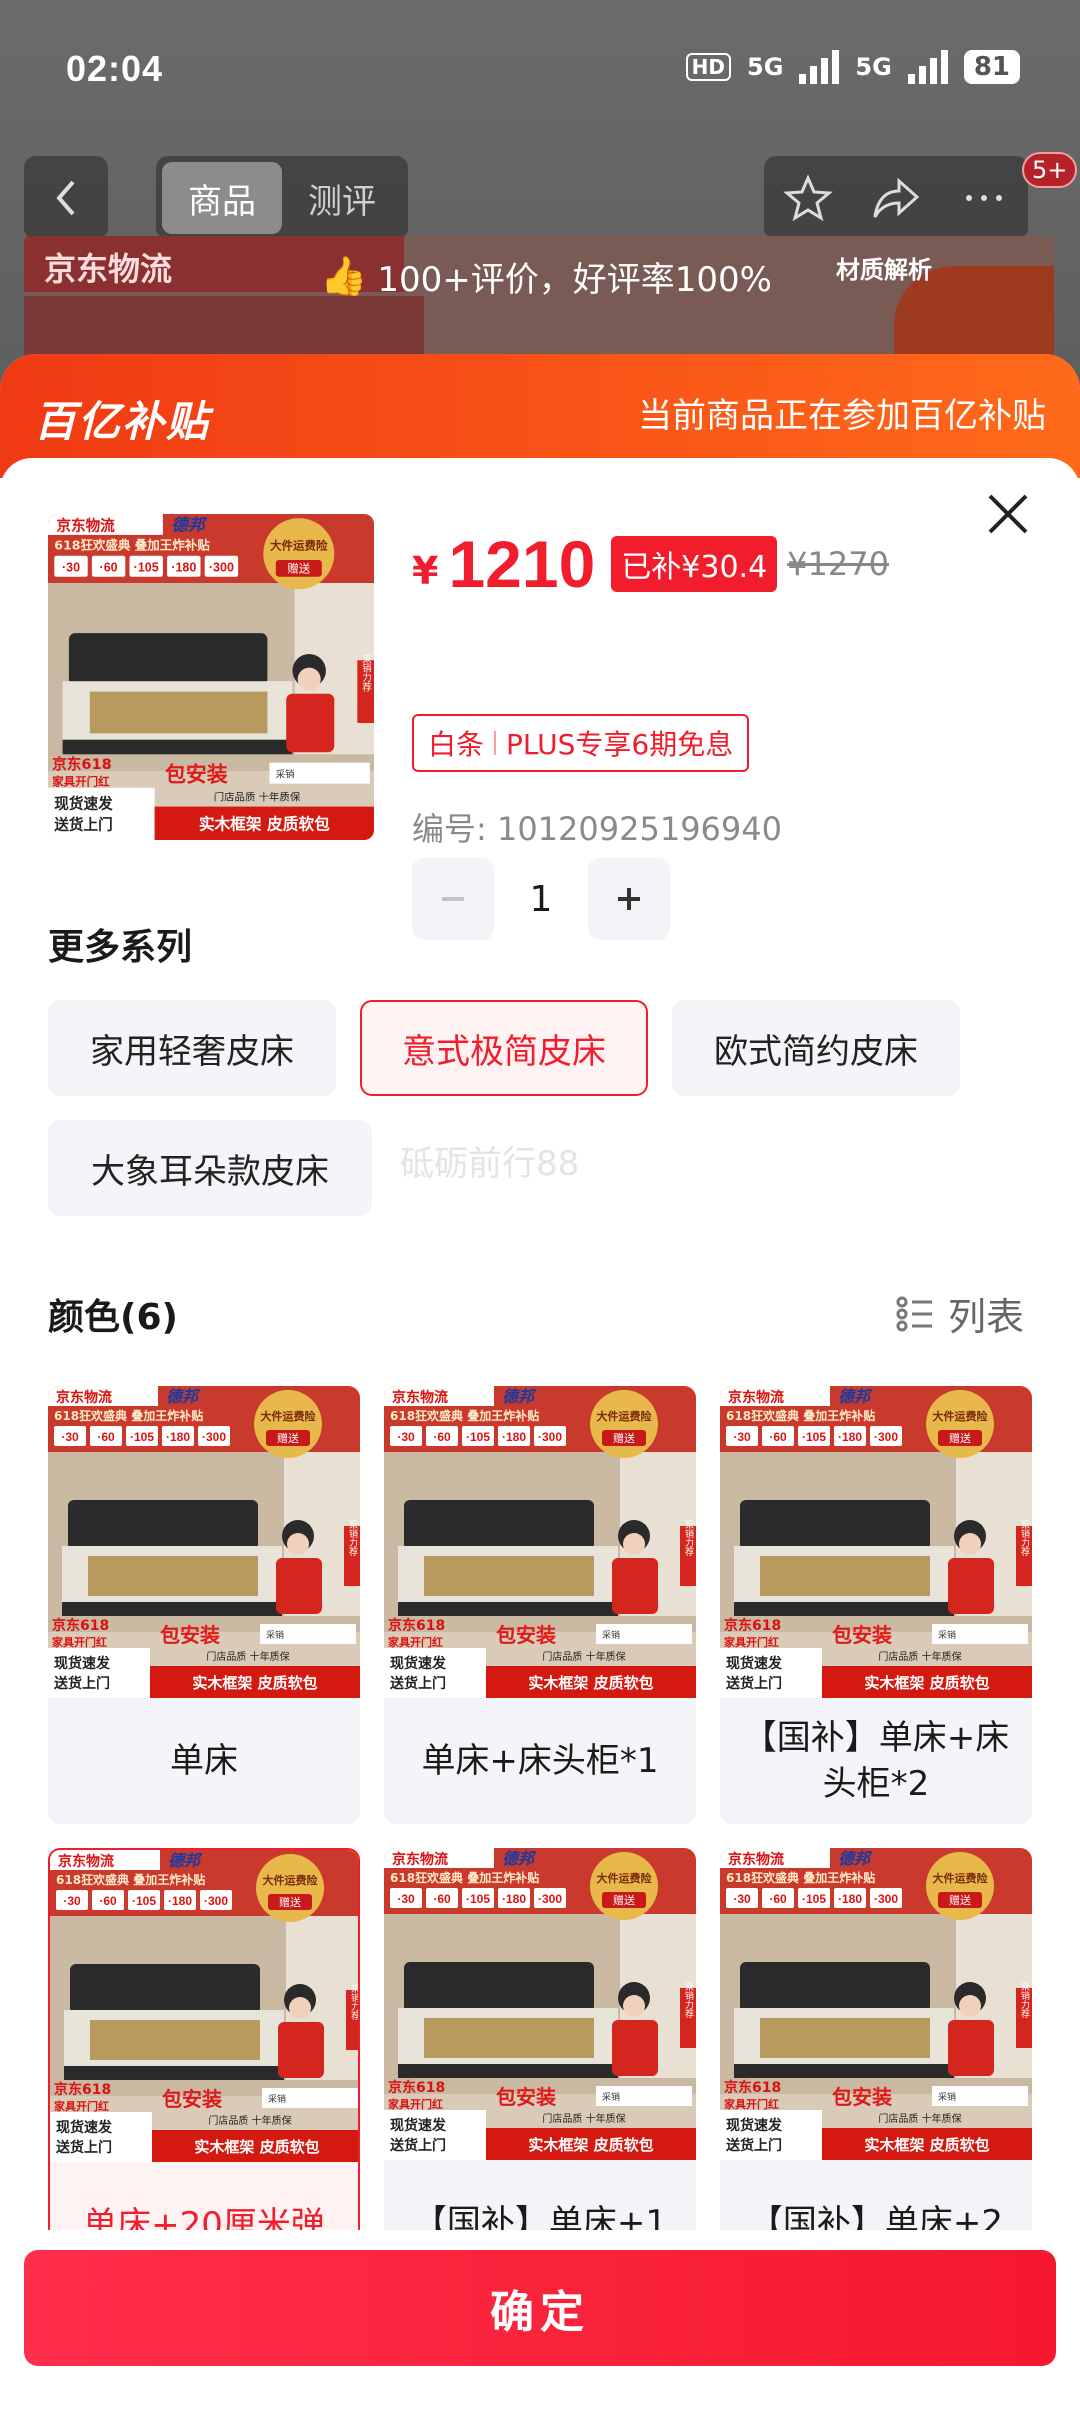 The width and height of the screenshot is (1080, 2412). I want to click on series-chip-2: 欧式简约皮床, so click(816, 1048).